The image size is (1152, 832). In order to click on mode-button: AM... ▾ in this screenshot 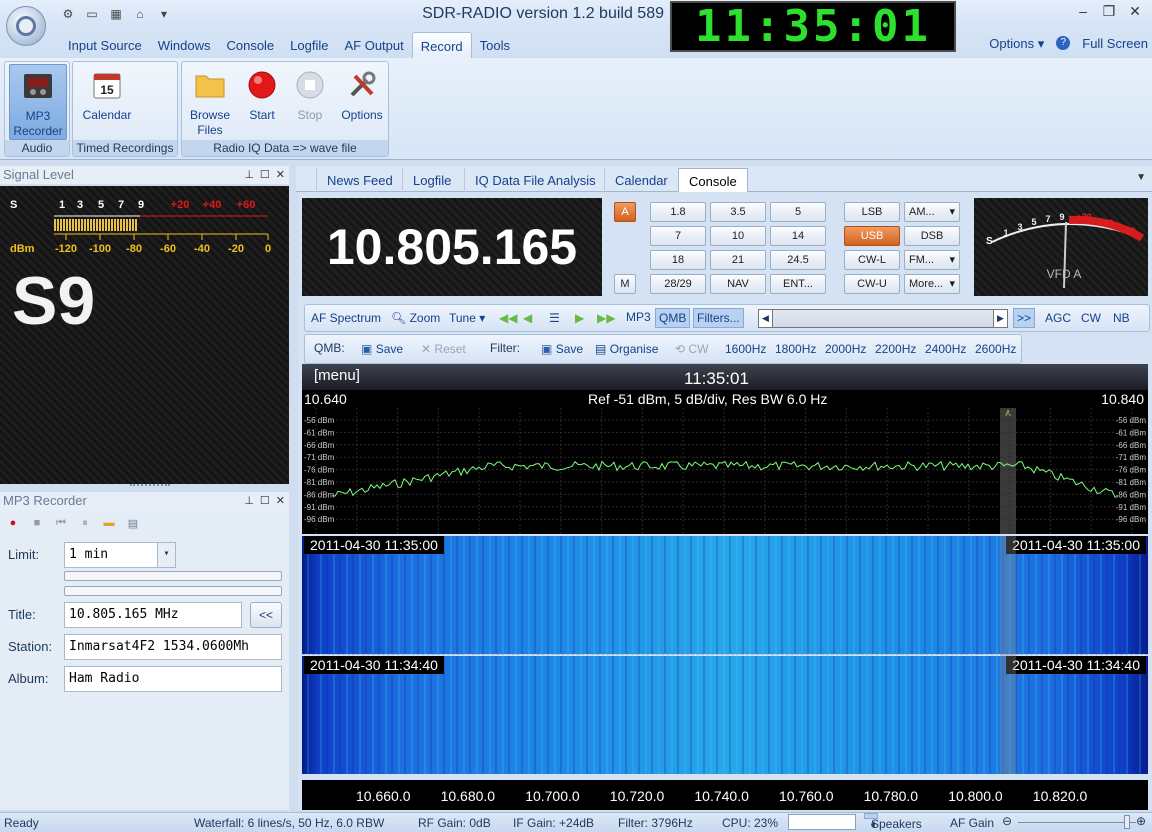, I will do `click(932, 212)`.